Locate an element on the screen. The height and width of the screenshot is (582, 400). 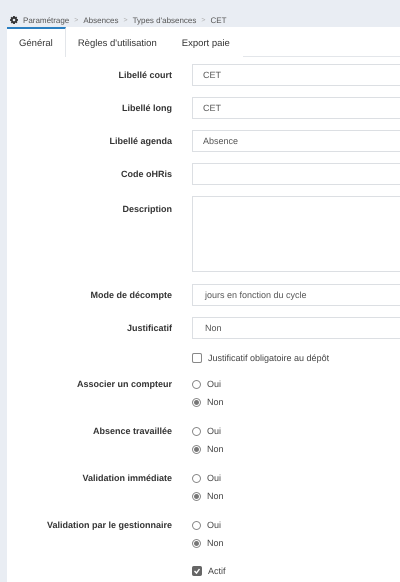
breadcrumb-item: Paramétrage is located at coordinates (46, 20).